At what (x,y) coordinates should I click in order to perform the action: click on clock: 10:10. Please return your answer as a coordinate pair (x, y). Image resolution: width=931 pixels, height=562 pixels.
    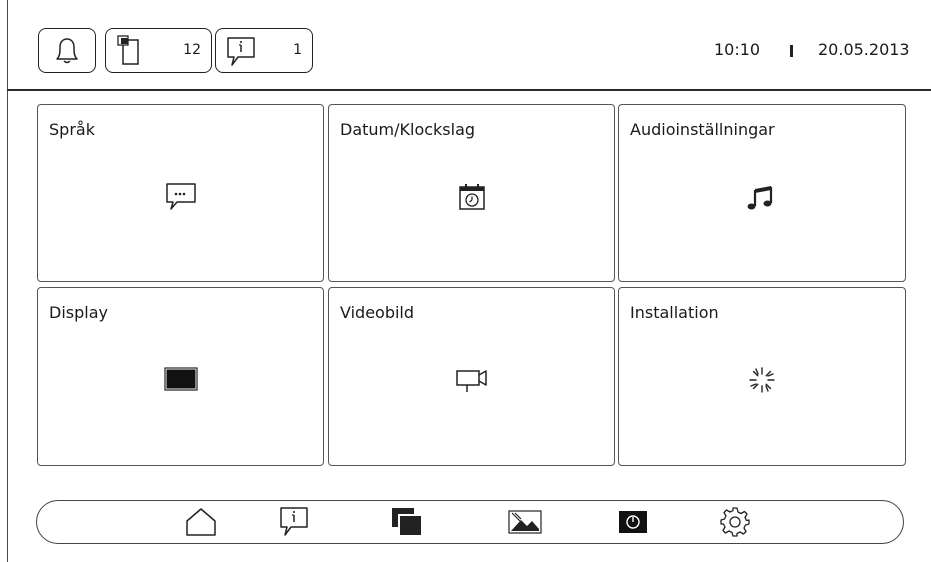
    Looking at the image, I should click on (737, 49).